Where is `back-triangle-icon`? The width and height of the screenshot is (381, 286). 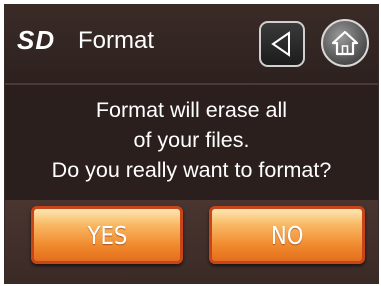
back-triangle-icon is located at coordinates (280, 44).